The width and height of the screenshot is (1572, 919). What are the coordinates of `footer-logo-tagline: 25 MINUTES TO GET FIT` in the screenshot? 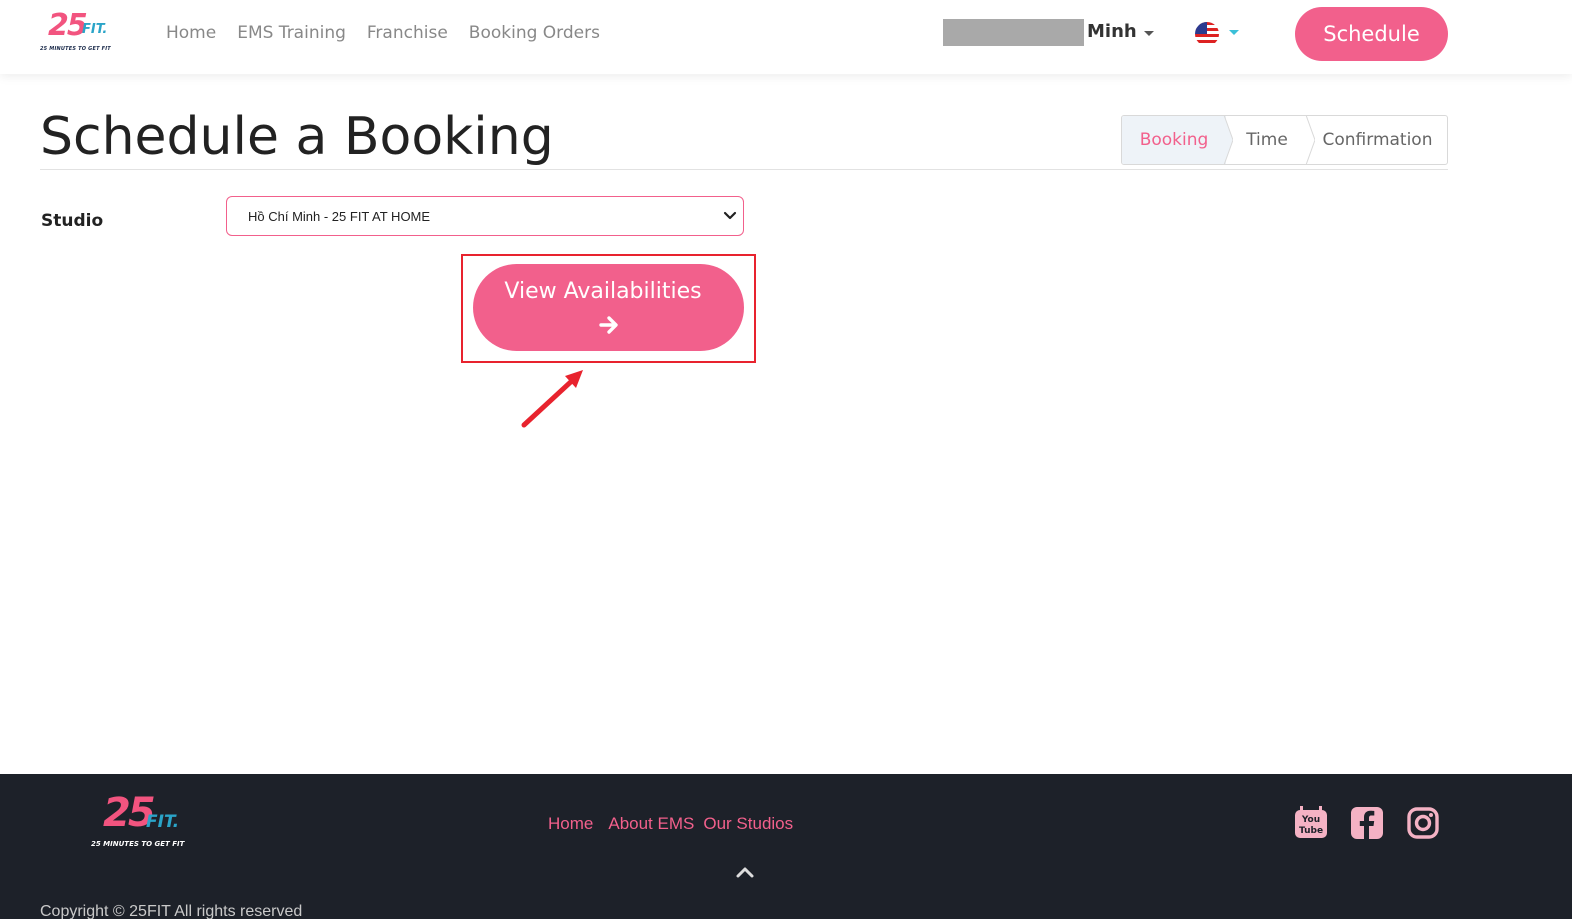 It's located at (138, 844).